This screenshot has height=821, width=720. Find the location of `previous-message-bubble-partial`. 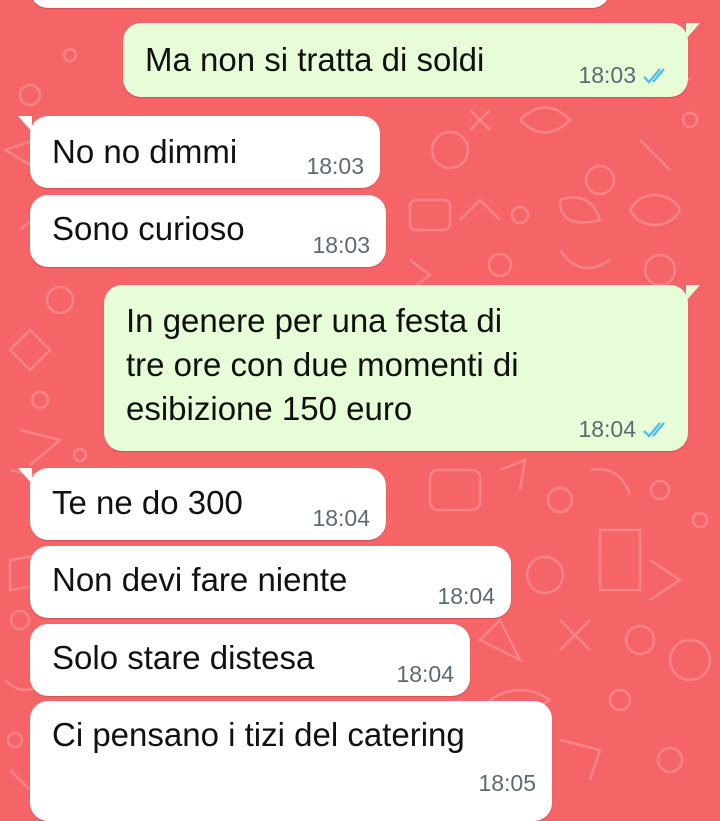

previous-message-bubble-partial is located at coordinates (320, 4).